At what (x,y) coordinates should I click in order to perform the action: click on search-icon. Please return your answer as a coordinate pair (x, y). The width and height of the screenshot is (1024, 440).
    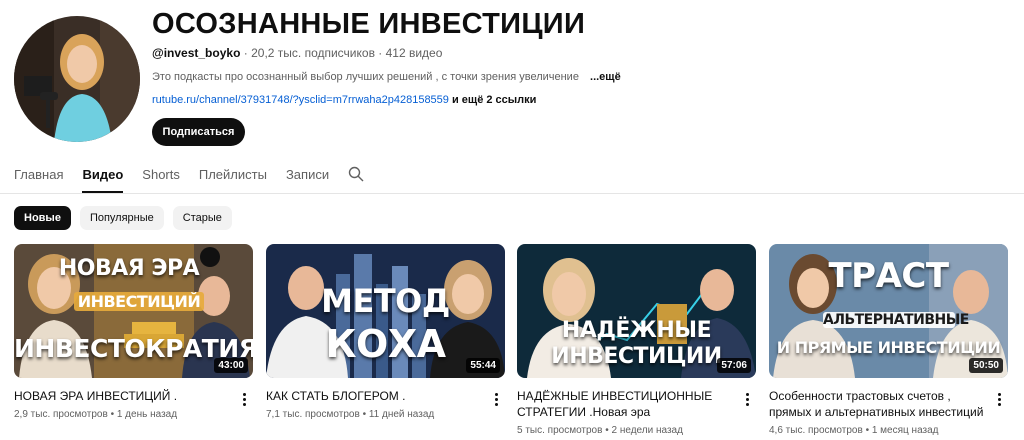
    Looking at the image, I should click on (356, 174).